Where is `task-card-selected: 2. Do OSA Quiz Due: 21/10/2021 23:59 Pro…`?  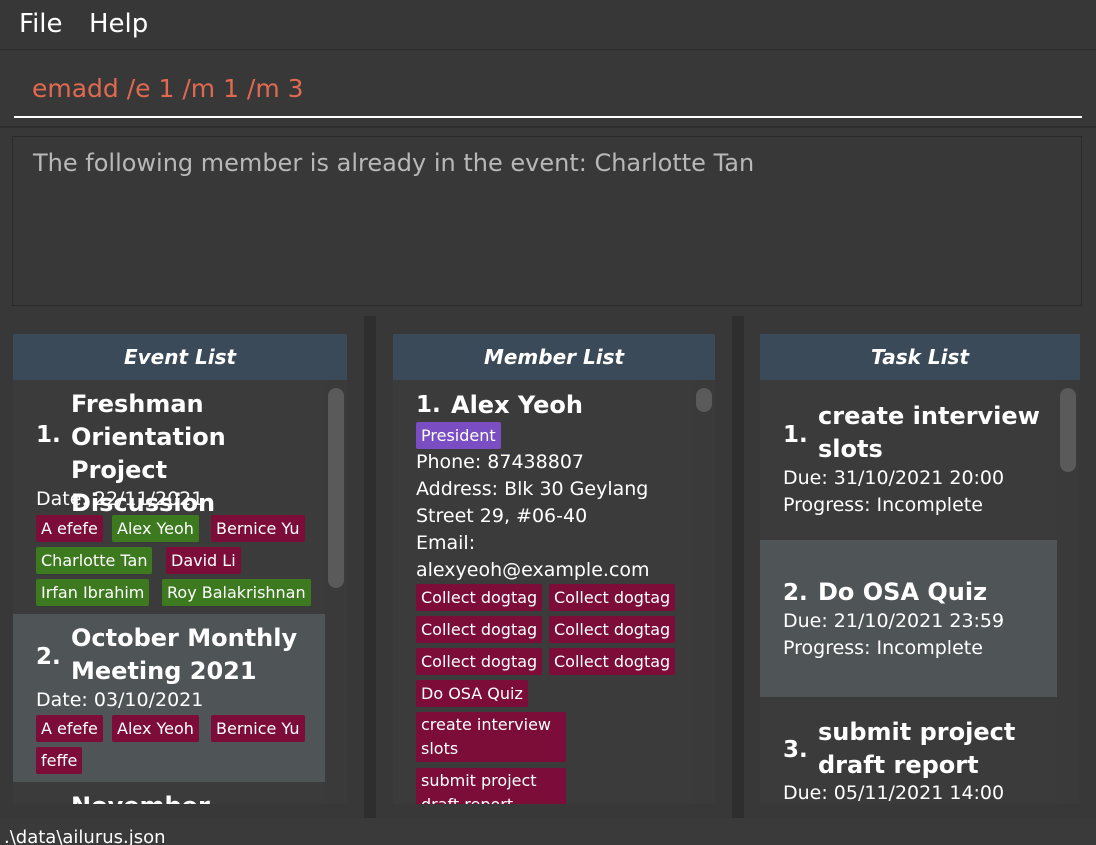
task-card-selected: 2. Do OSA Quiz Due: 21/10/2021 23:59 Pro… is located at coordinates (908, 618).